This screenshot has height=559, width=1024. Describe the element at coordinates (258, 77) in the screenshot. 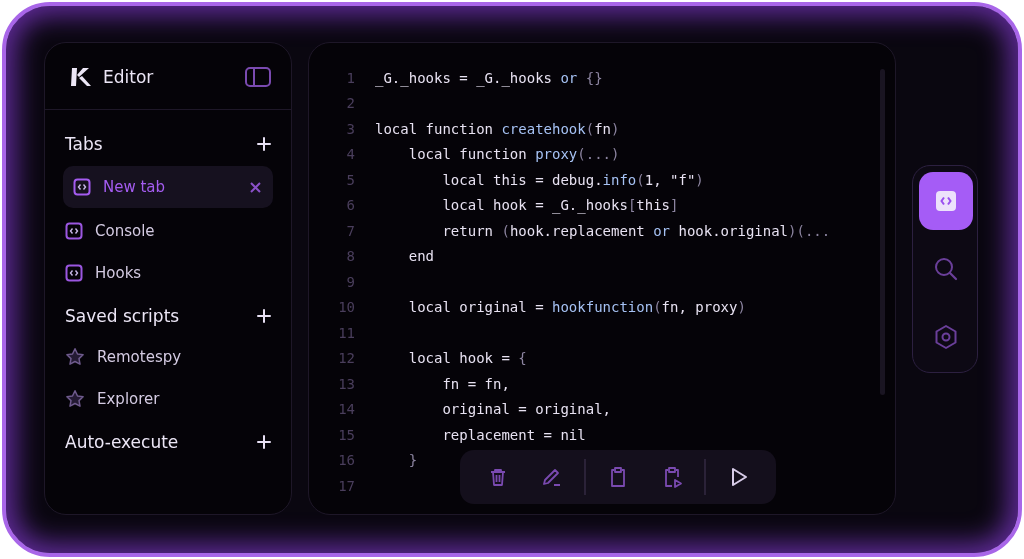

I see `sidebar-toggle-icon` at that location.